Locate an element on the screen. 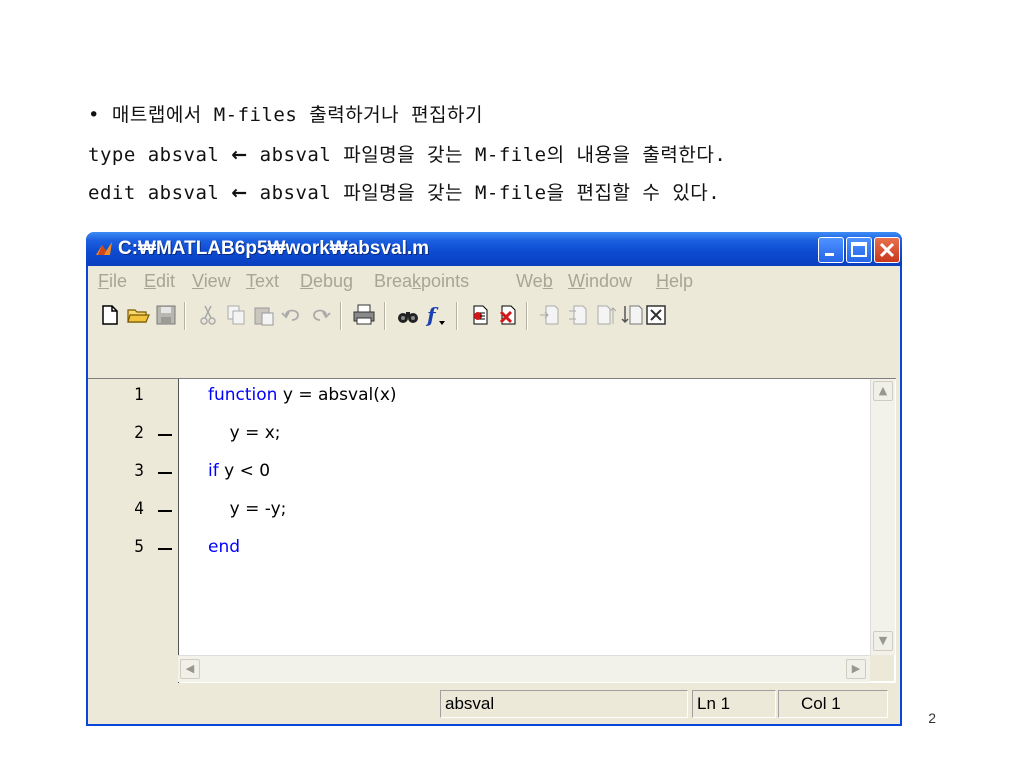  status-column: Col 1 is located at coordinates (833, 704).